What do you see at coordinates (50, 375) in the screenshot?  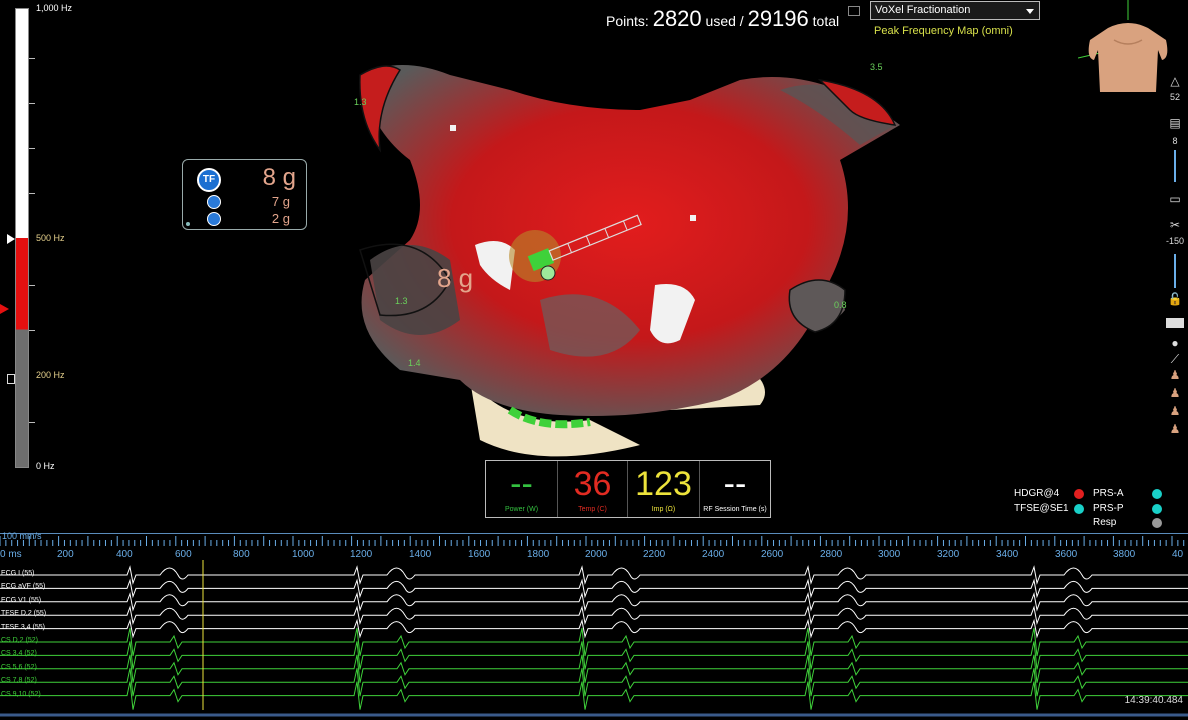 I see `scale-lower-label: 200 Hz` at bounding box center [50, 375].